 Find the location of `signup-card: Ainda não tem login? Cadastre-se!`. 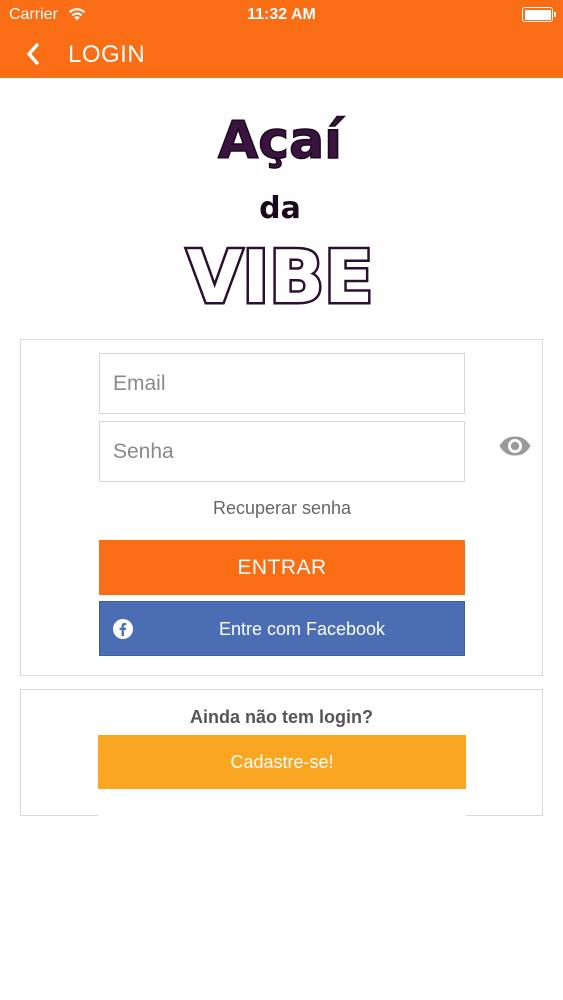

signup-card: Ainda não tem login? Cadastre-se! is located at coordinates (281, 753).